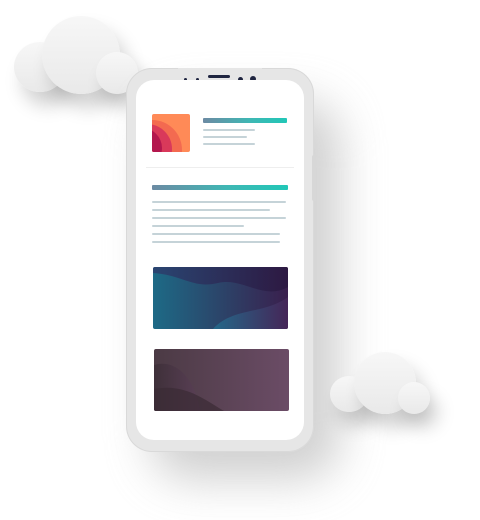 The image size is (480, 520). Describe the element at coordinates (219, 76) in the screenshot. I see `speaker-icon` at that location.